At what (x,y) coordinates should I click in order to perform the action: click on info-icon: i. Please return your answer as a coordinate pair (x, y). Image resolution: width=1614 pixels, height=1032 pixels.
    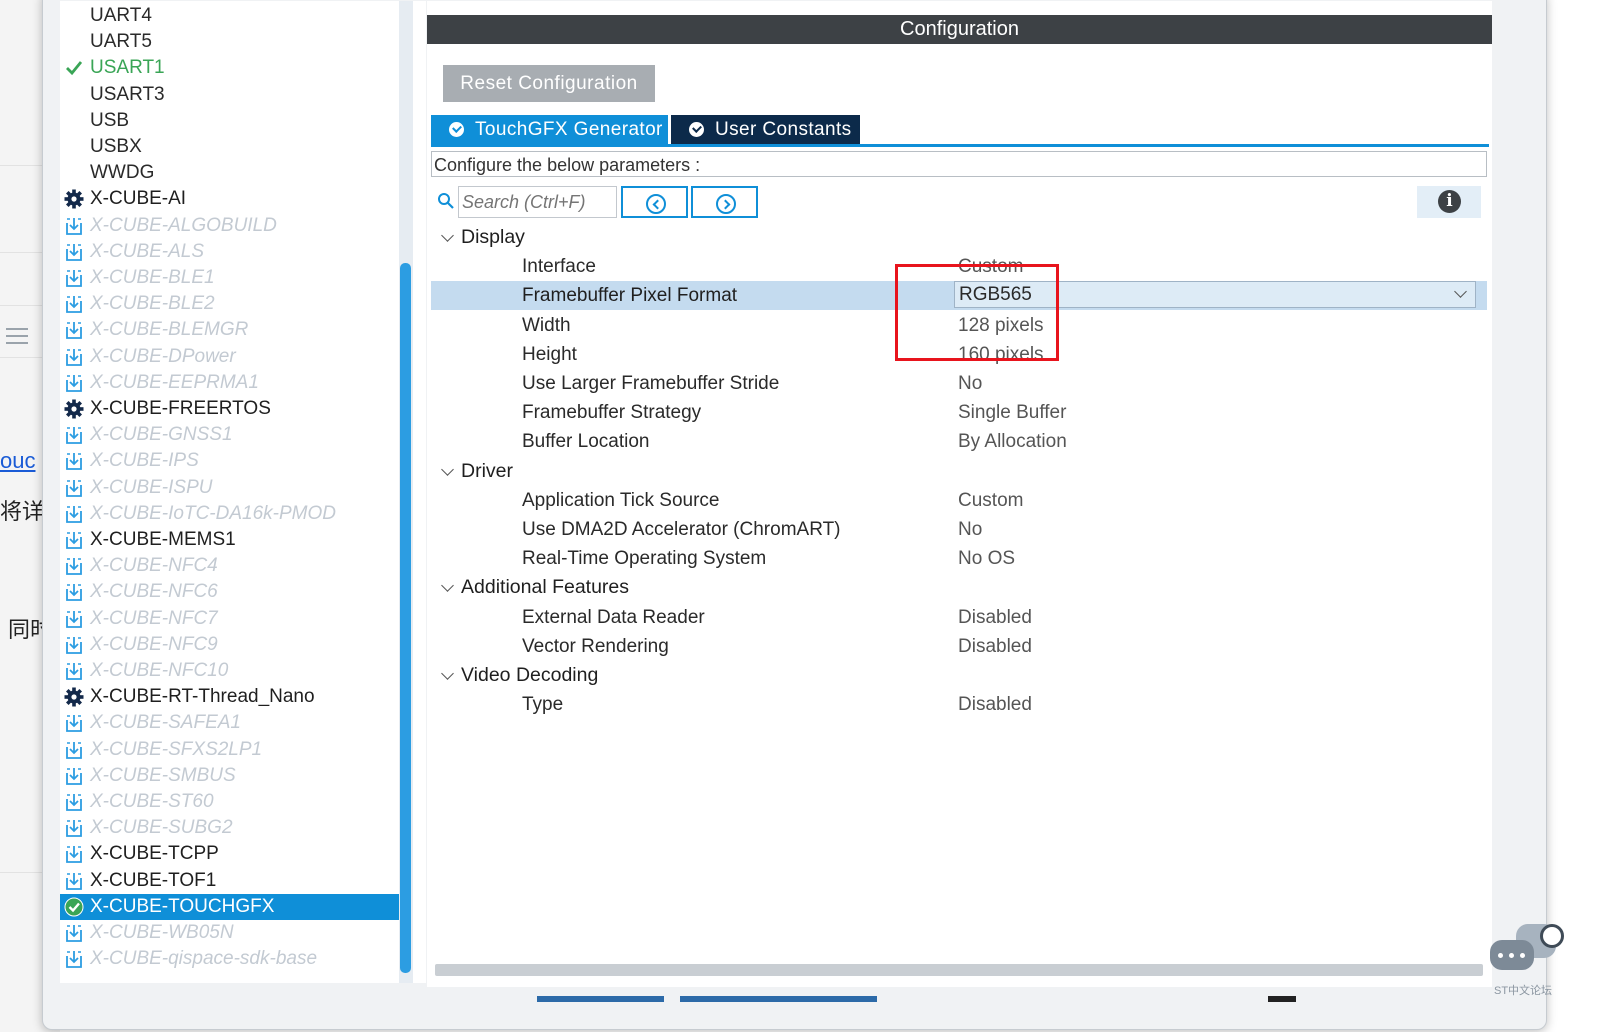
    Looking at the image, I should click on (1449, 201).